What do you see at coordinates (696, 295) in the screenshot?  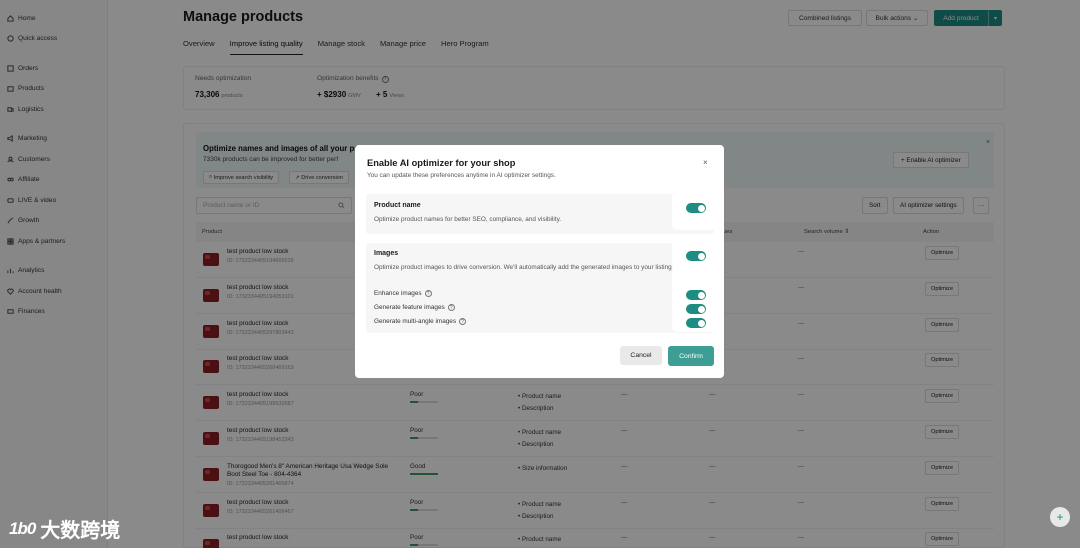 I see `enhance-images-toggle` at bounding box center [696, 295].